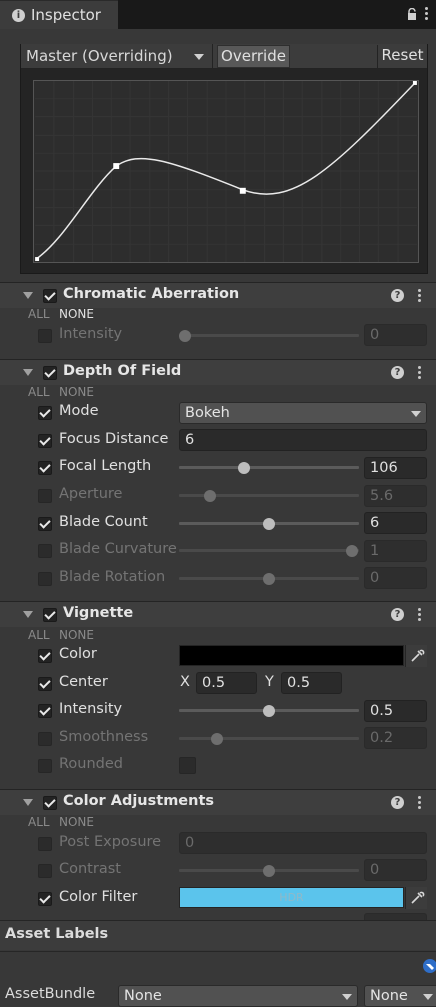 This screenshot has height=1007, width=436. I want to click on vignette-intensity-slider-thumb, so click(269, 711).